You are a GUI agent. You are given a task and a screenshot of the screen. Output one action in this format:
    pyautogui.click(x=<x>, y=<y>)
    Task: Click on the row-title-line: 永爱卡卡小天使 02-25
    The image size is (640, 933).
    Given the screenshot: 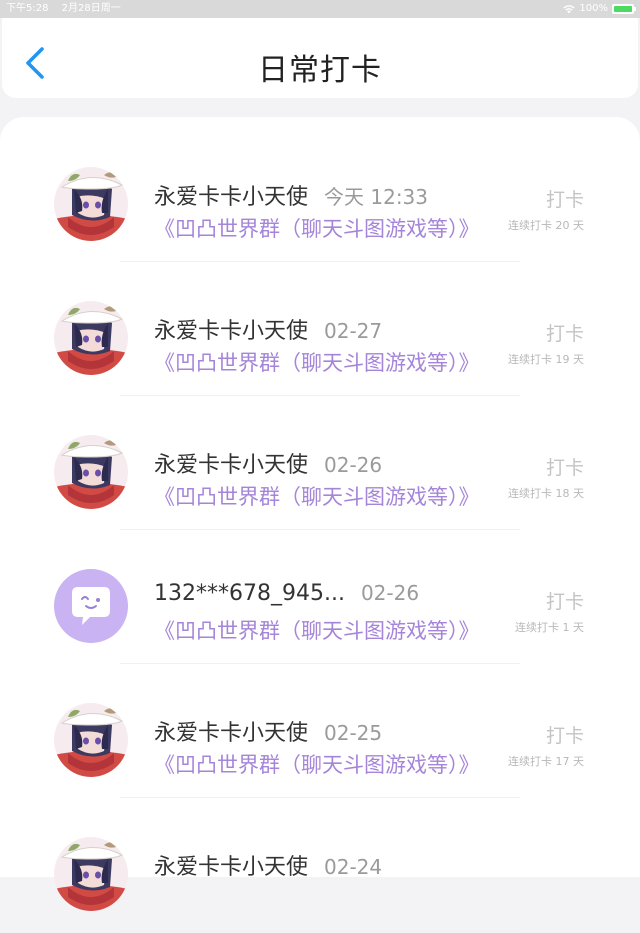 What is the action you would take?
    pyautogui.click(x=268, y=731)
    